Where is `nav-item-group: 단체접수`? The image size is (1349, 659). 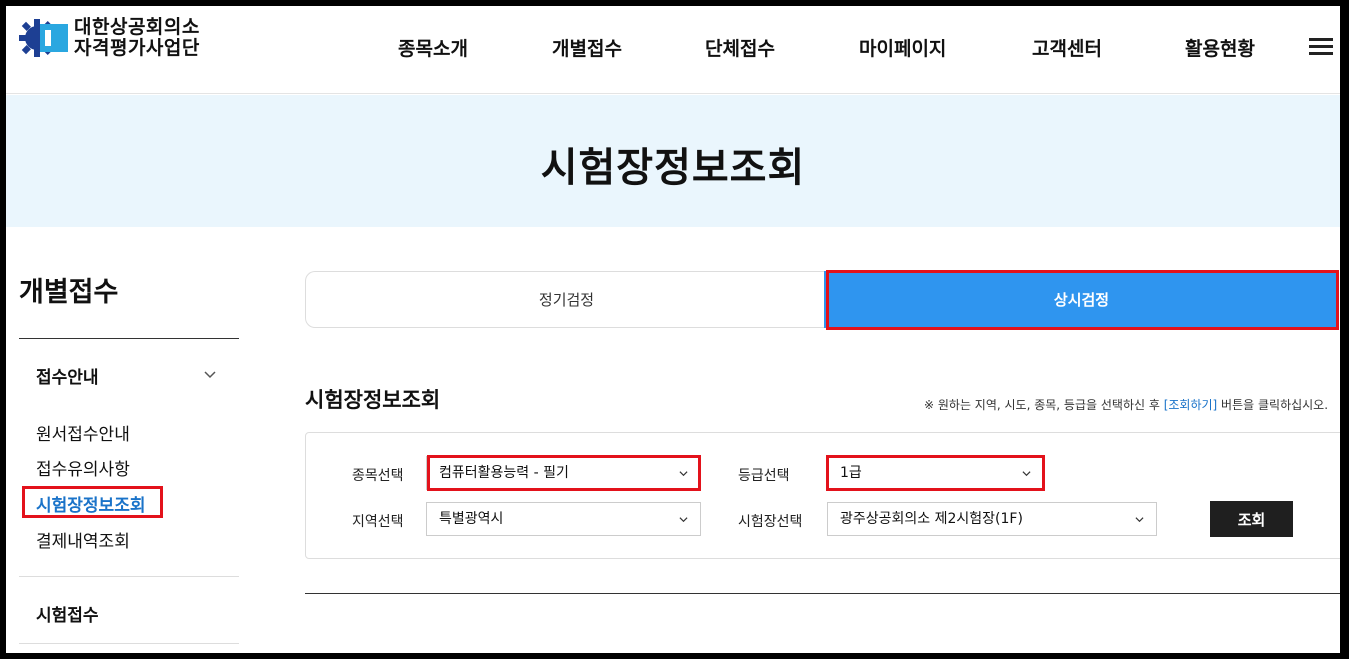
nav-item-group: 단체접수 is located at coordinates (740, 47).